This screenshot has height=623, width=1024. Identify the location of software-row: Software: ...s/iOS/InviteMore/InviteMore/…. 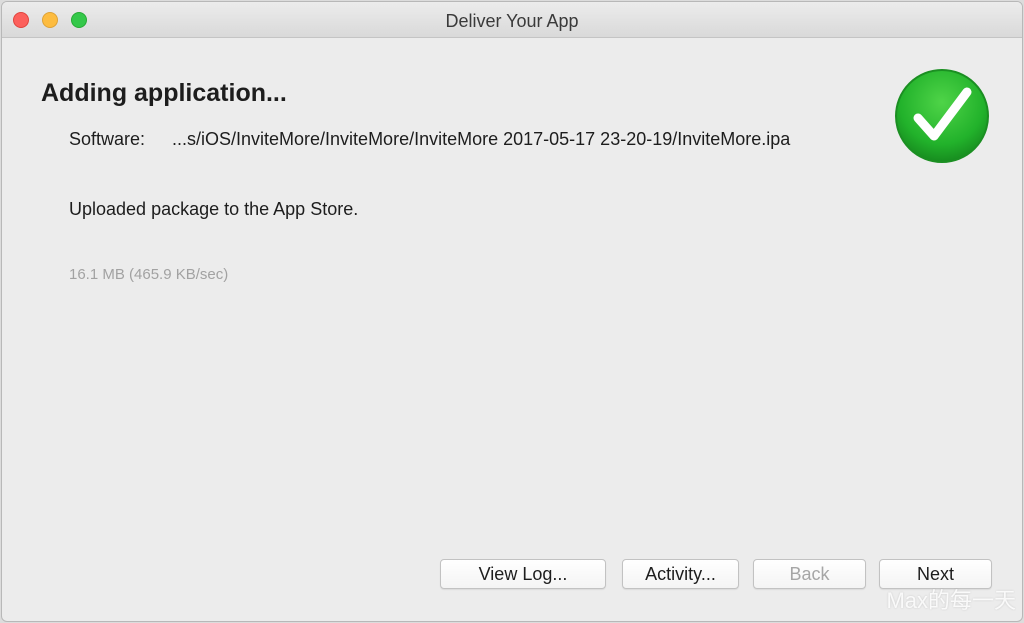
(429, 139).